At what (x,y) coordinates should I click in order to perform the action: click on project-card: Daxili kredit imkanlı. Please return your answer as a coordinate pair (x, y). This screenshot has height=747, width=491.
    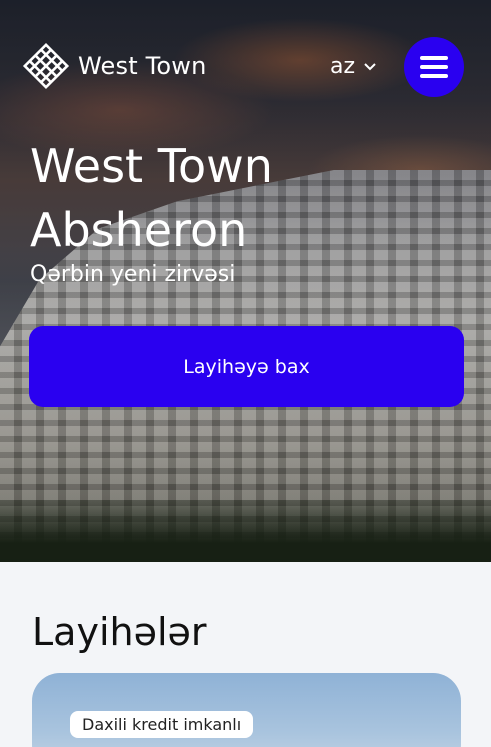
    Looking at the image, I should click on (246, 710).